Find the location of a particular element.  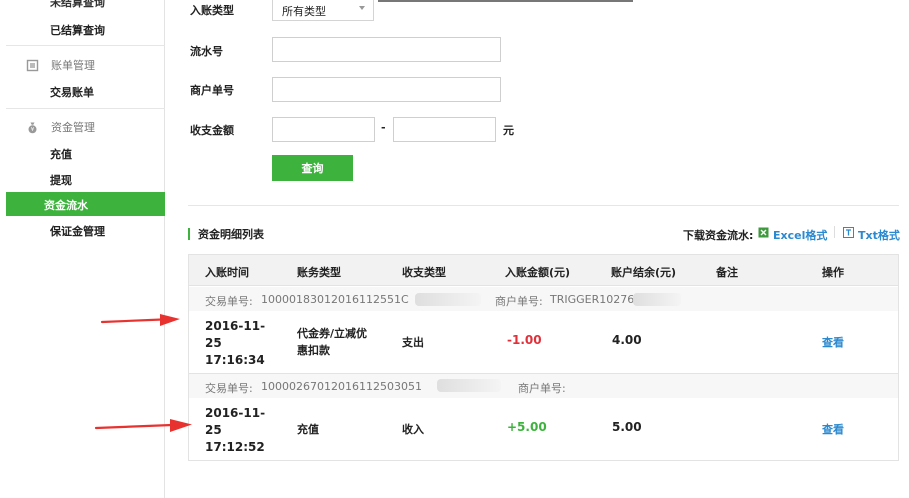

sidebar-group-label: 资金管理 is located at coordinates (73, 127).